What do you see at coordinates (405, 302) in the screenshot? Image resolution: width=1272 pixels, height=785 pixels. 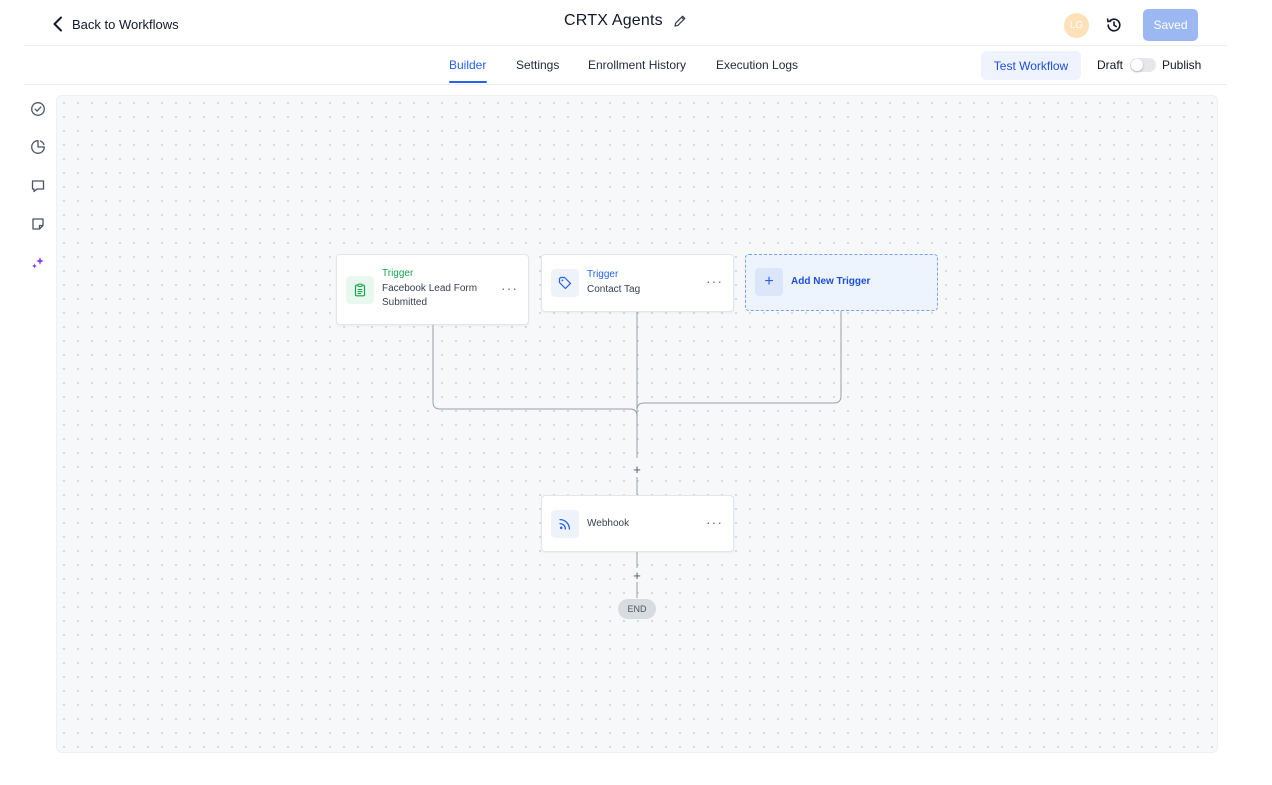 I see `trigger-label-line2: Submitted` at bounding box center [405, 302].